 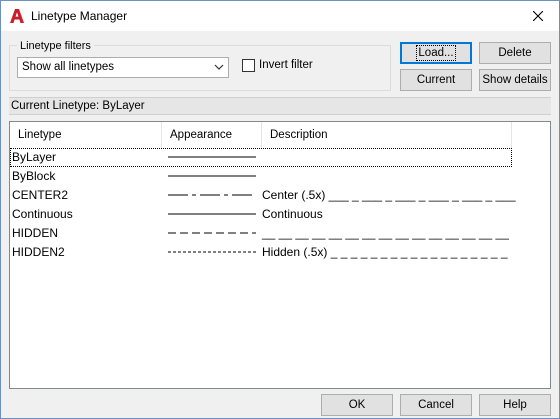 What do you see at coordinates (68, 67) in the screenshot?
I see `linetype-filter-value: Show all linetypes` at bounding box center [68, 67].